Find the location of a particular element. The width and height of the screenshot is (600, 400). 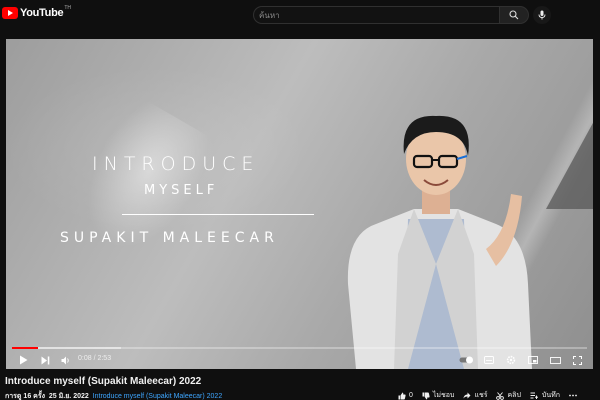

autoplay-toggle-icon is located at coordinates (466, 360).